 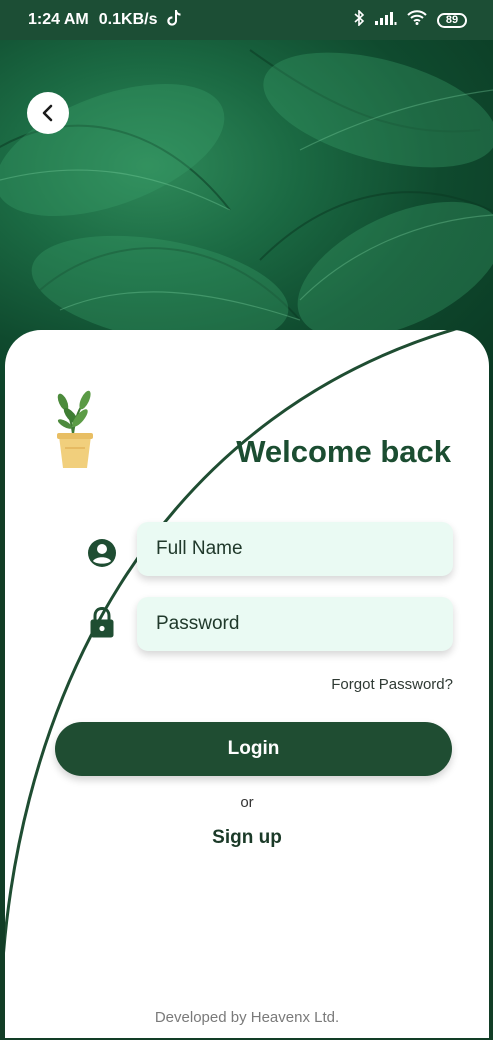 What do you see at coordinates (128, 19) in the screenshot?
I see `network-speed: 0.1KB/s` at bounding box center [128, 19].